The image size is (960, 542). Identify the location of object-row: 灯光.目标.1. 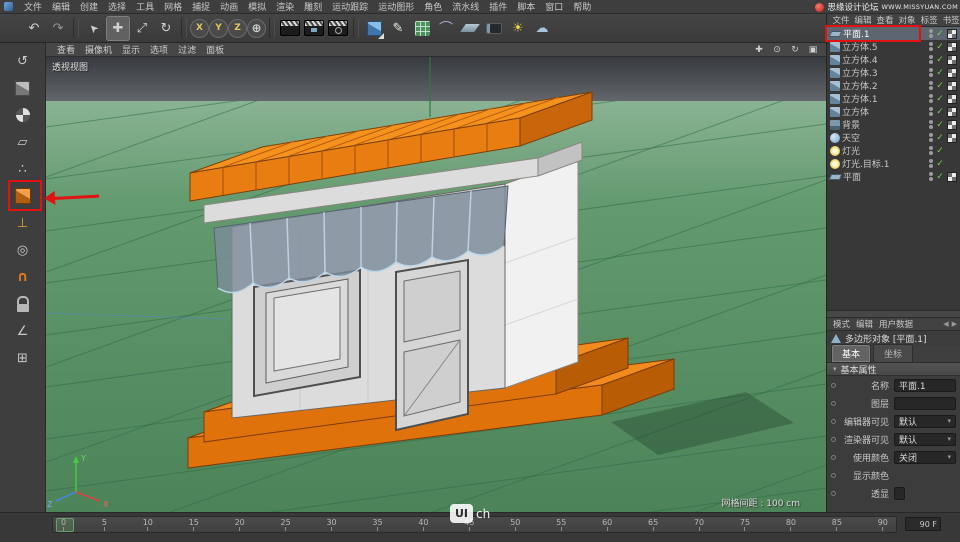
(893, 163).